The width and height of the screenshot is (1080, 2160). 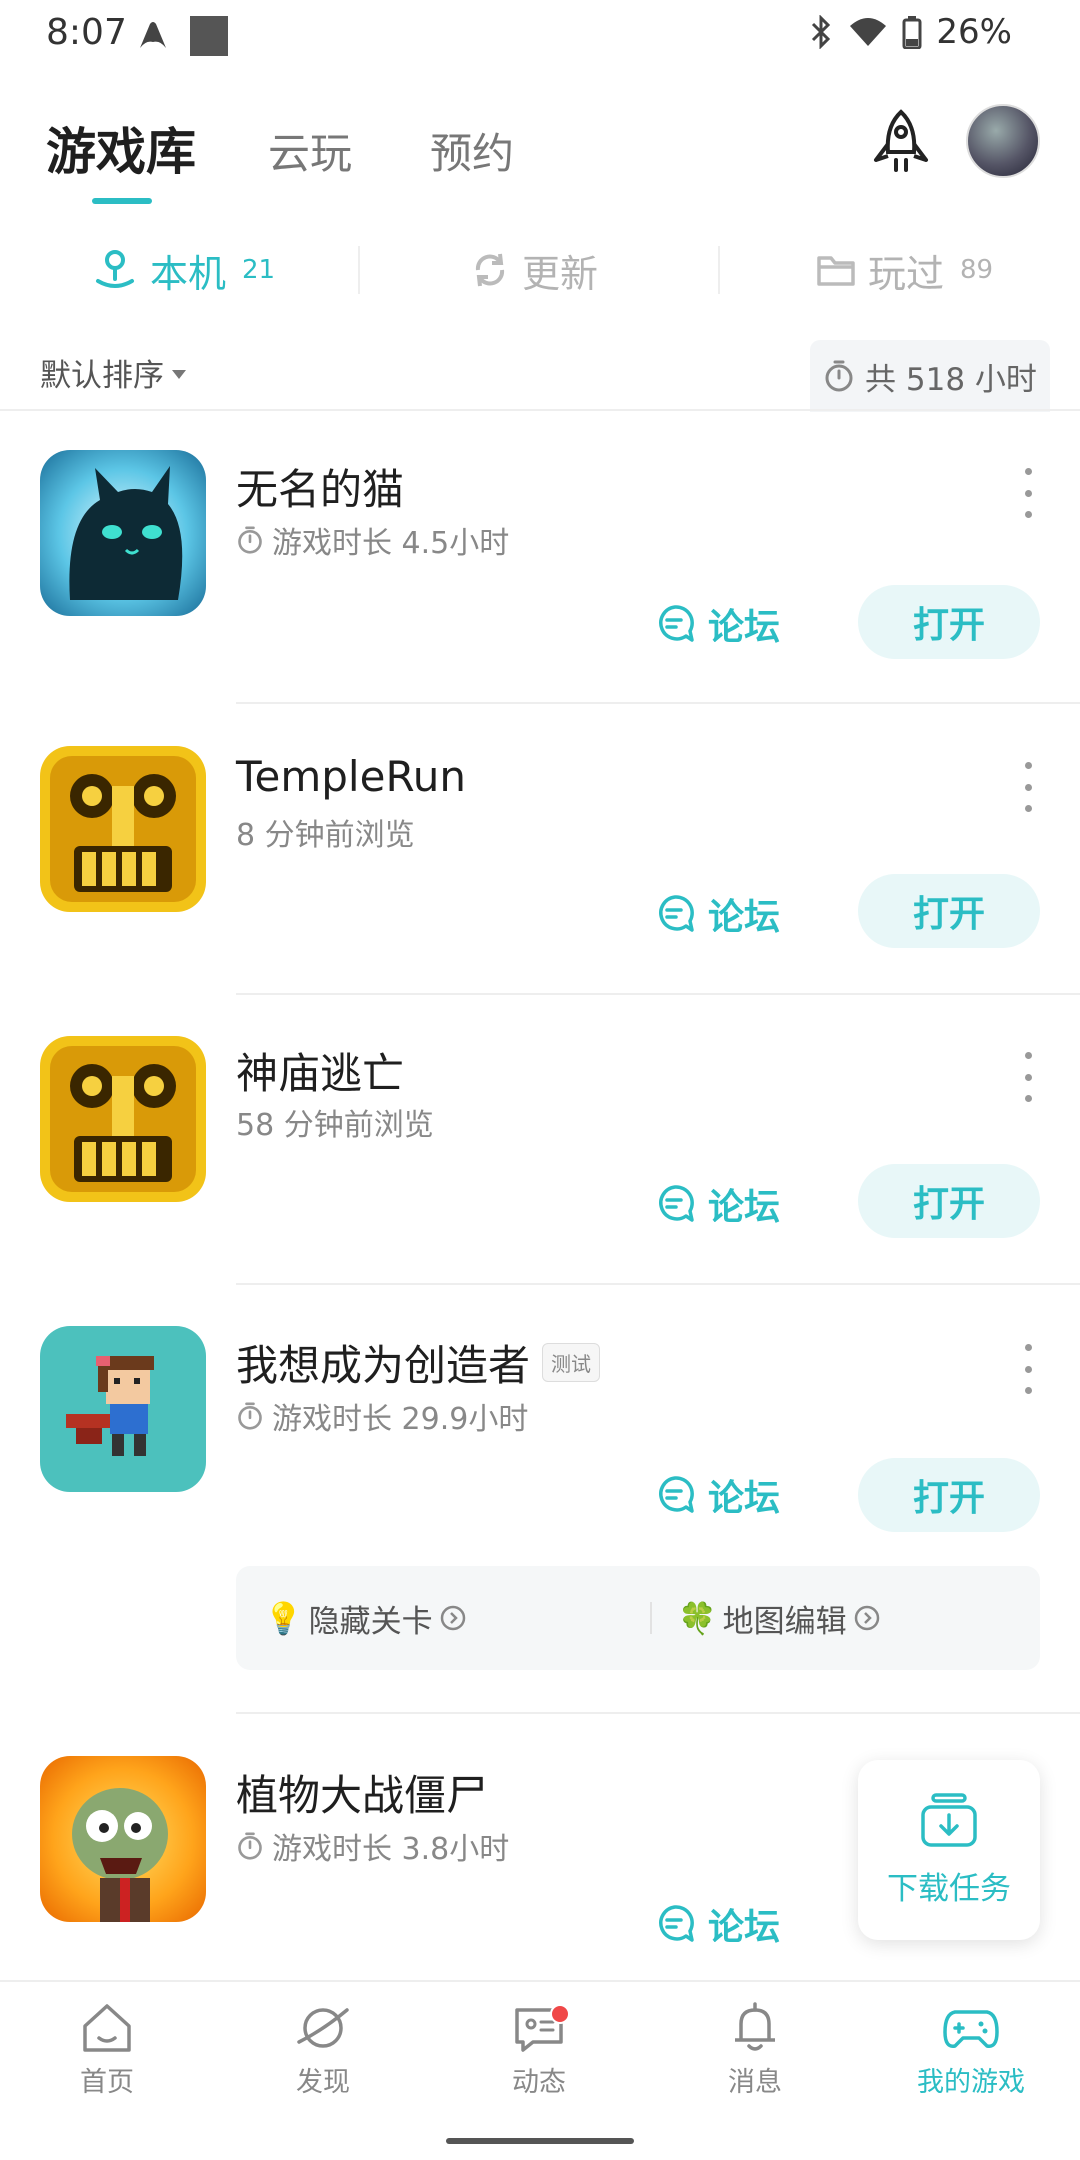 I want to click on game-title: 无名的猫, so click(x=320, y=486).